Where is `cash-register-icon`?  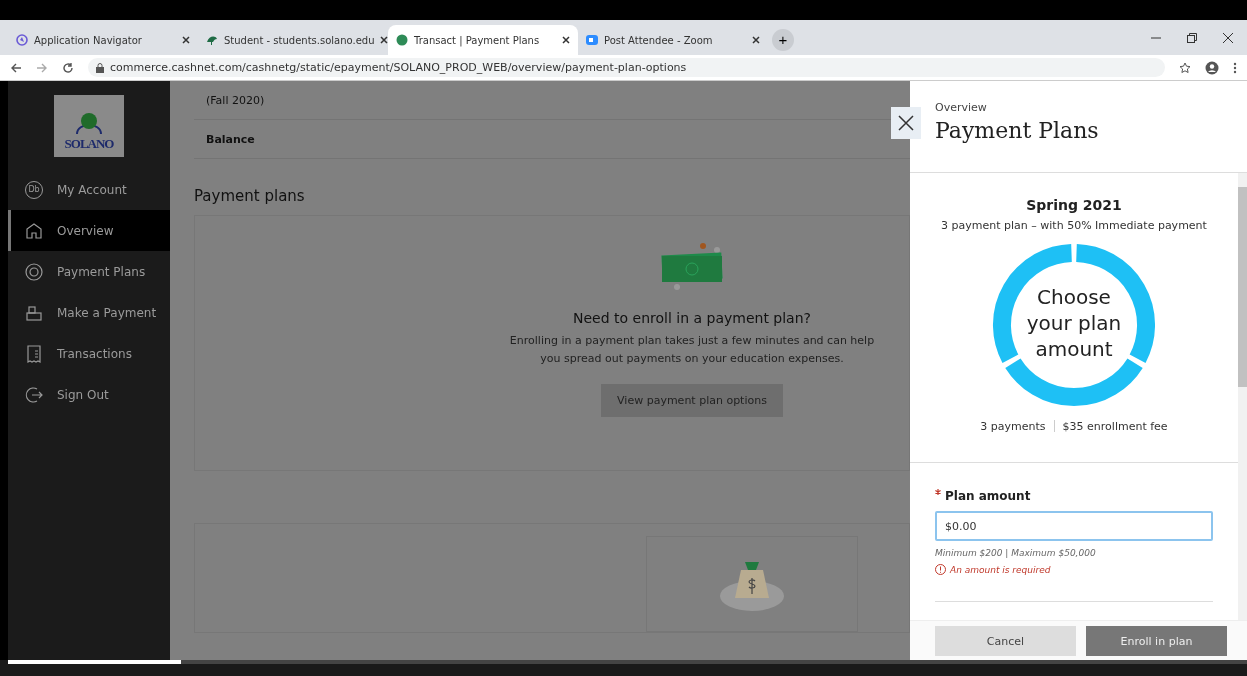 cash-register-icon is located at coordinates (34, 312).